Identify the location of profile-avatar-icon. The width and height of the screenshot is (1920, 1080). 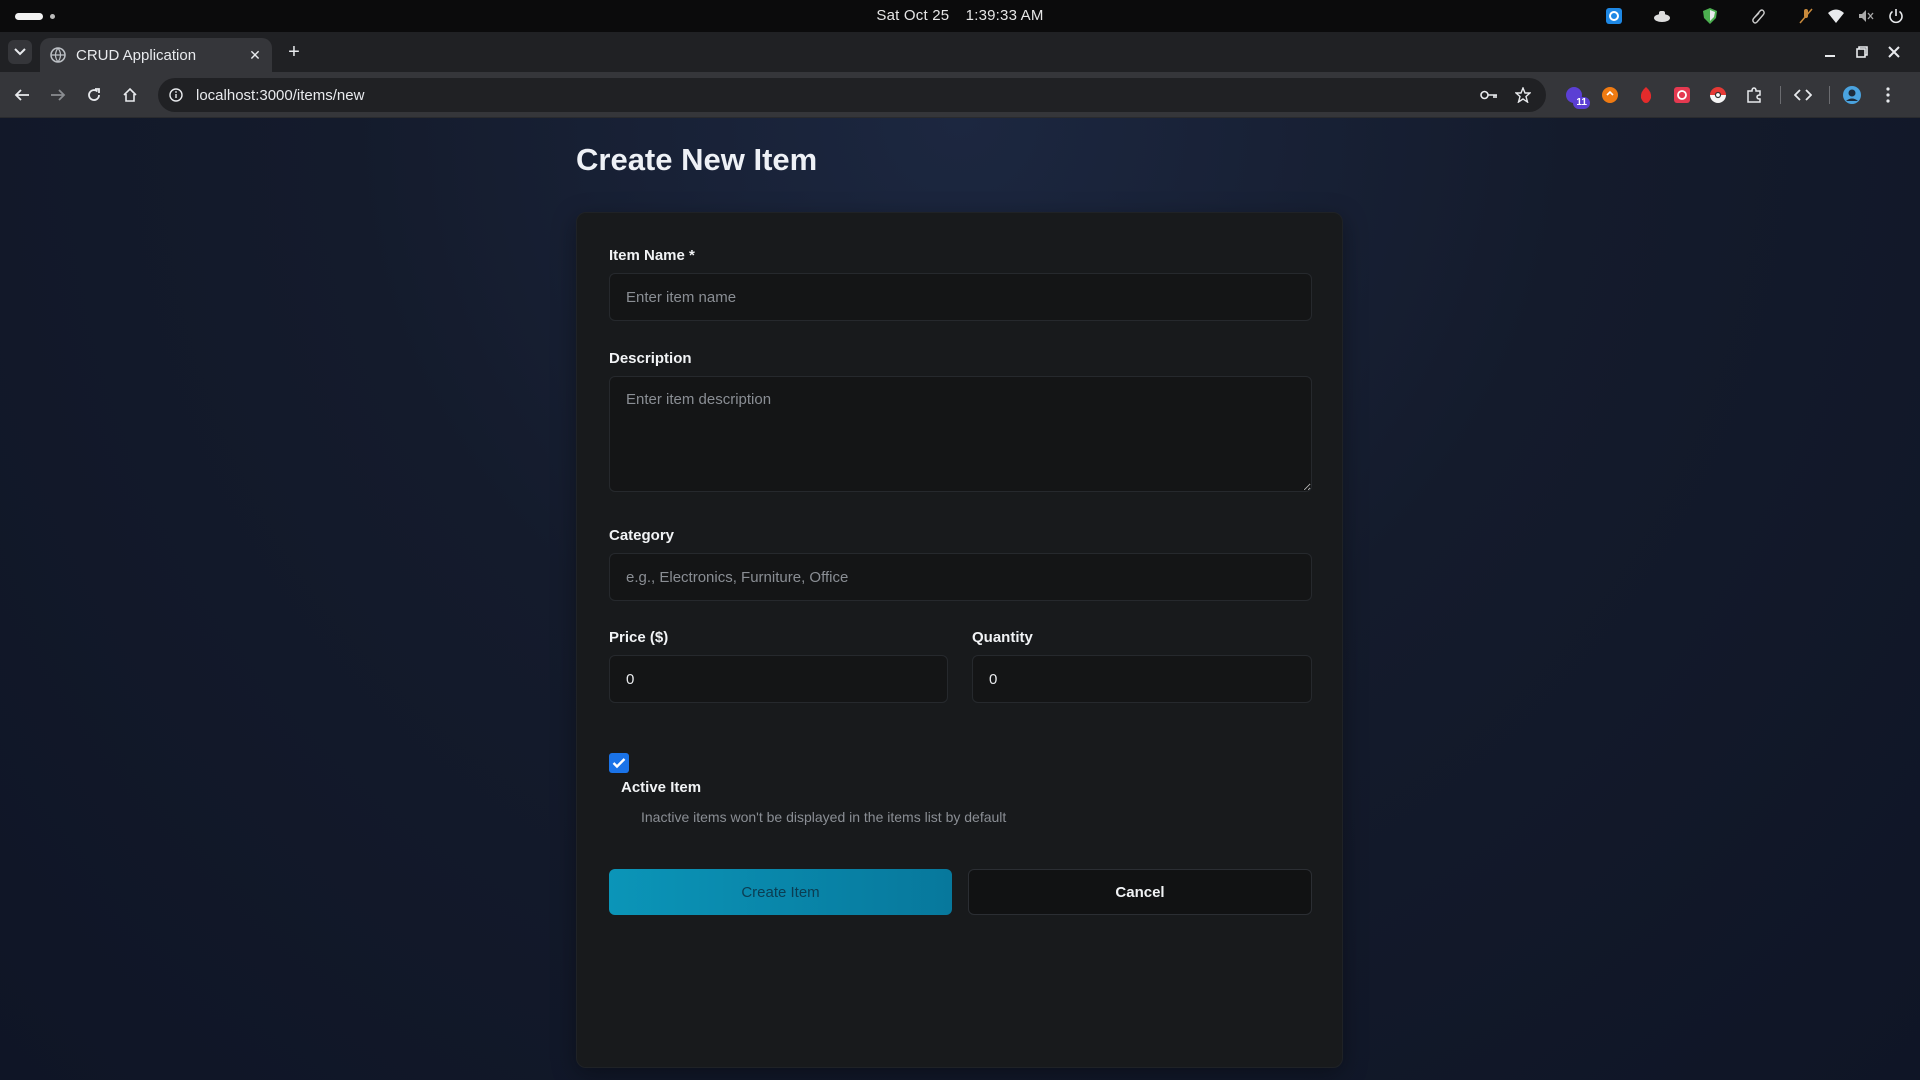
(1852, 95).